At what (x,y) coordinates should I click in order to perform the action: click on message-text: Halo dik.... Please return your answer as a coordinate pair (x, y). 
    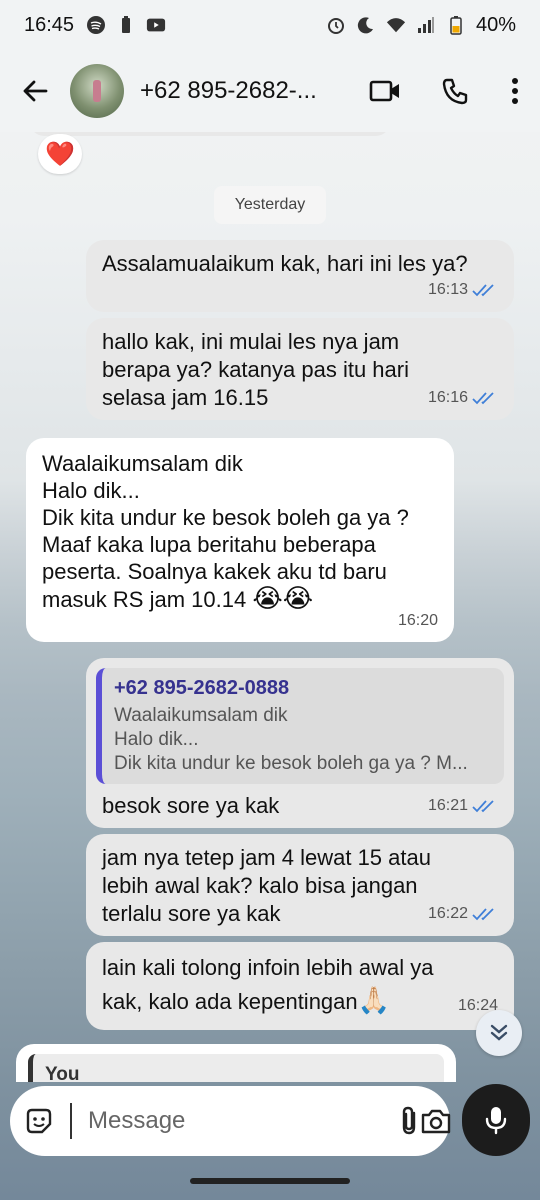
    Looking at the image, I should click on (91, 490).